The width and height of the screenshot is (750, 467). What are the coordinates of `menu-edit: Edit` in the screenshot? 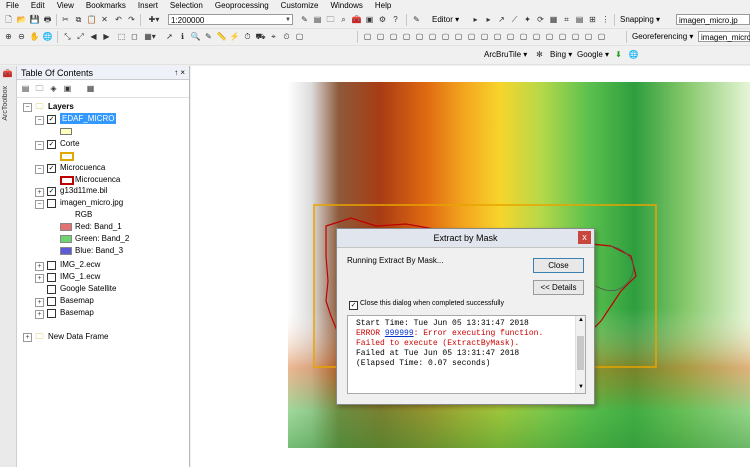 It's located at (38, 5).